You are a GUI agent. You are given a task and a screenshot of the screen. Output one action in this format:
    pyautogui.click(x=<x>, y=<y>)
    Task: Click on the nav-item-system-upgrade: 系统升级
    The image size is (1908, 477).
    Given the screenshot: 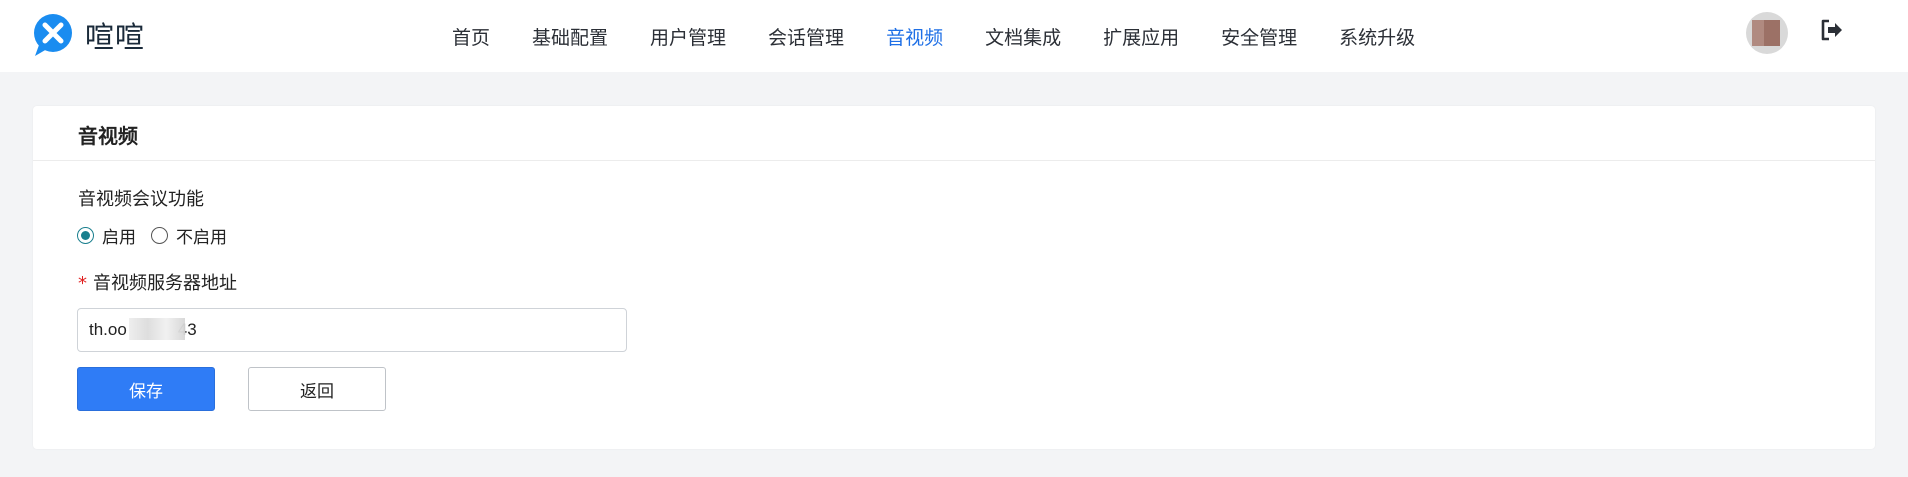 What is the action you would take?
    pyautogui.click(x=1377, y=36)
    